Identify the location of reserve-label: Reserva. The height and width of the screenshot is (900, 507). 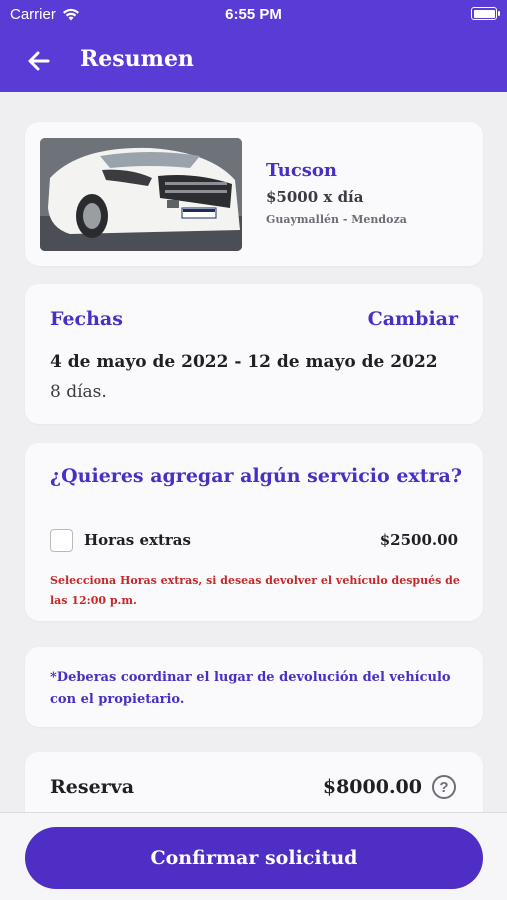
(92, 787).